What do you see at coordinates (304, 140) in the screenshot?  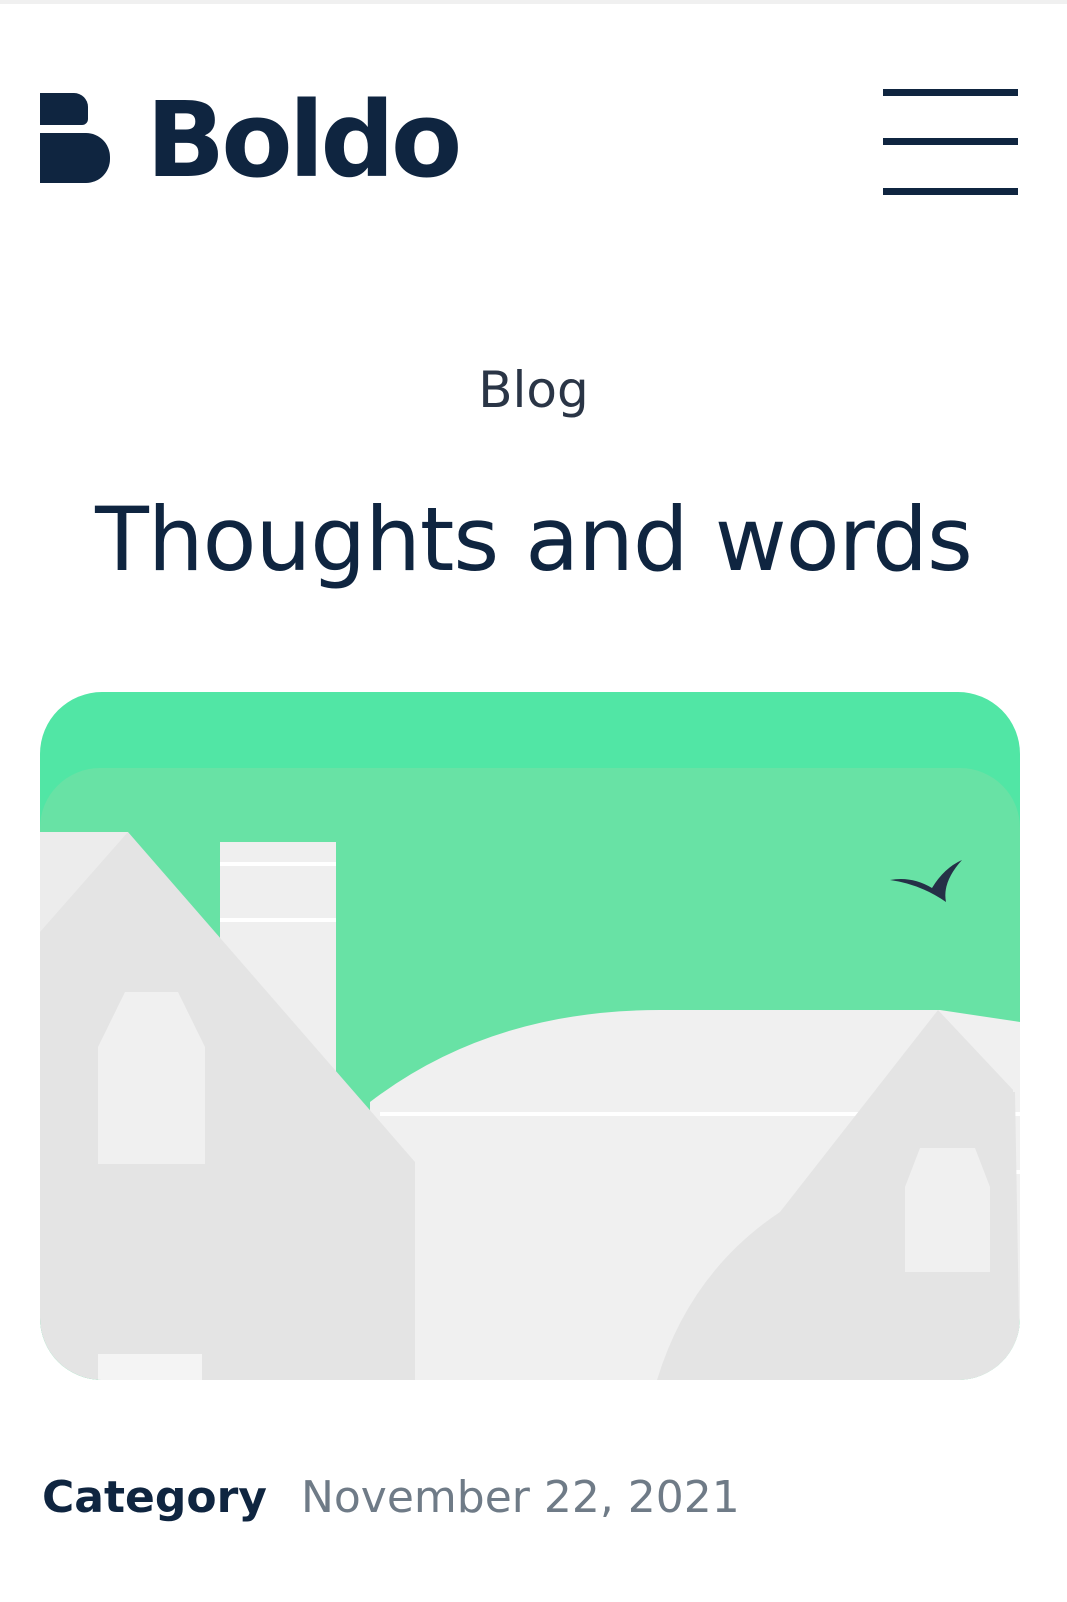 I see `brand-name: Boldo` at bounding box center [304, 140].